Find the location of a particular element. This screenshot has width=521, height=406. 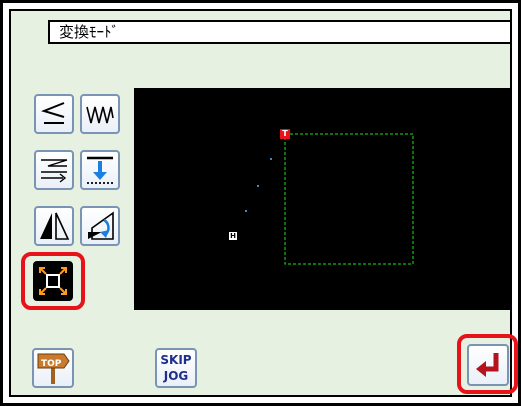

move-down-icon is located at coordinates (100, 170).